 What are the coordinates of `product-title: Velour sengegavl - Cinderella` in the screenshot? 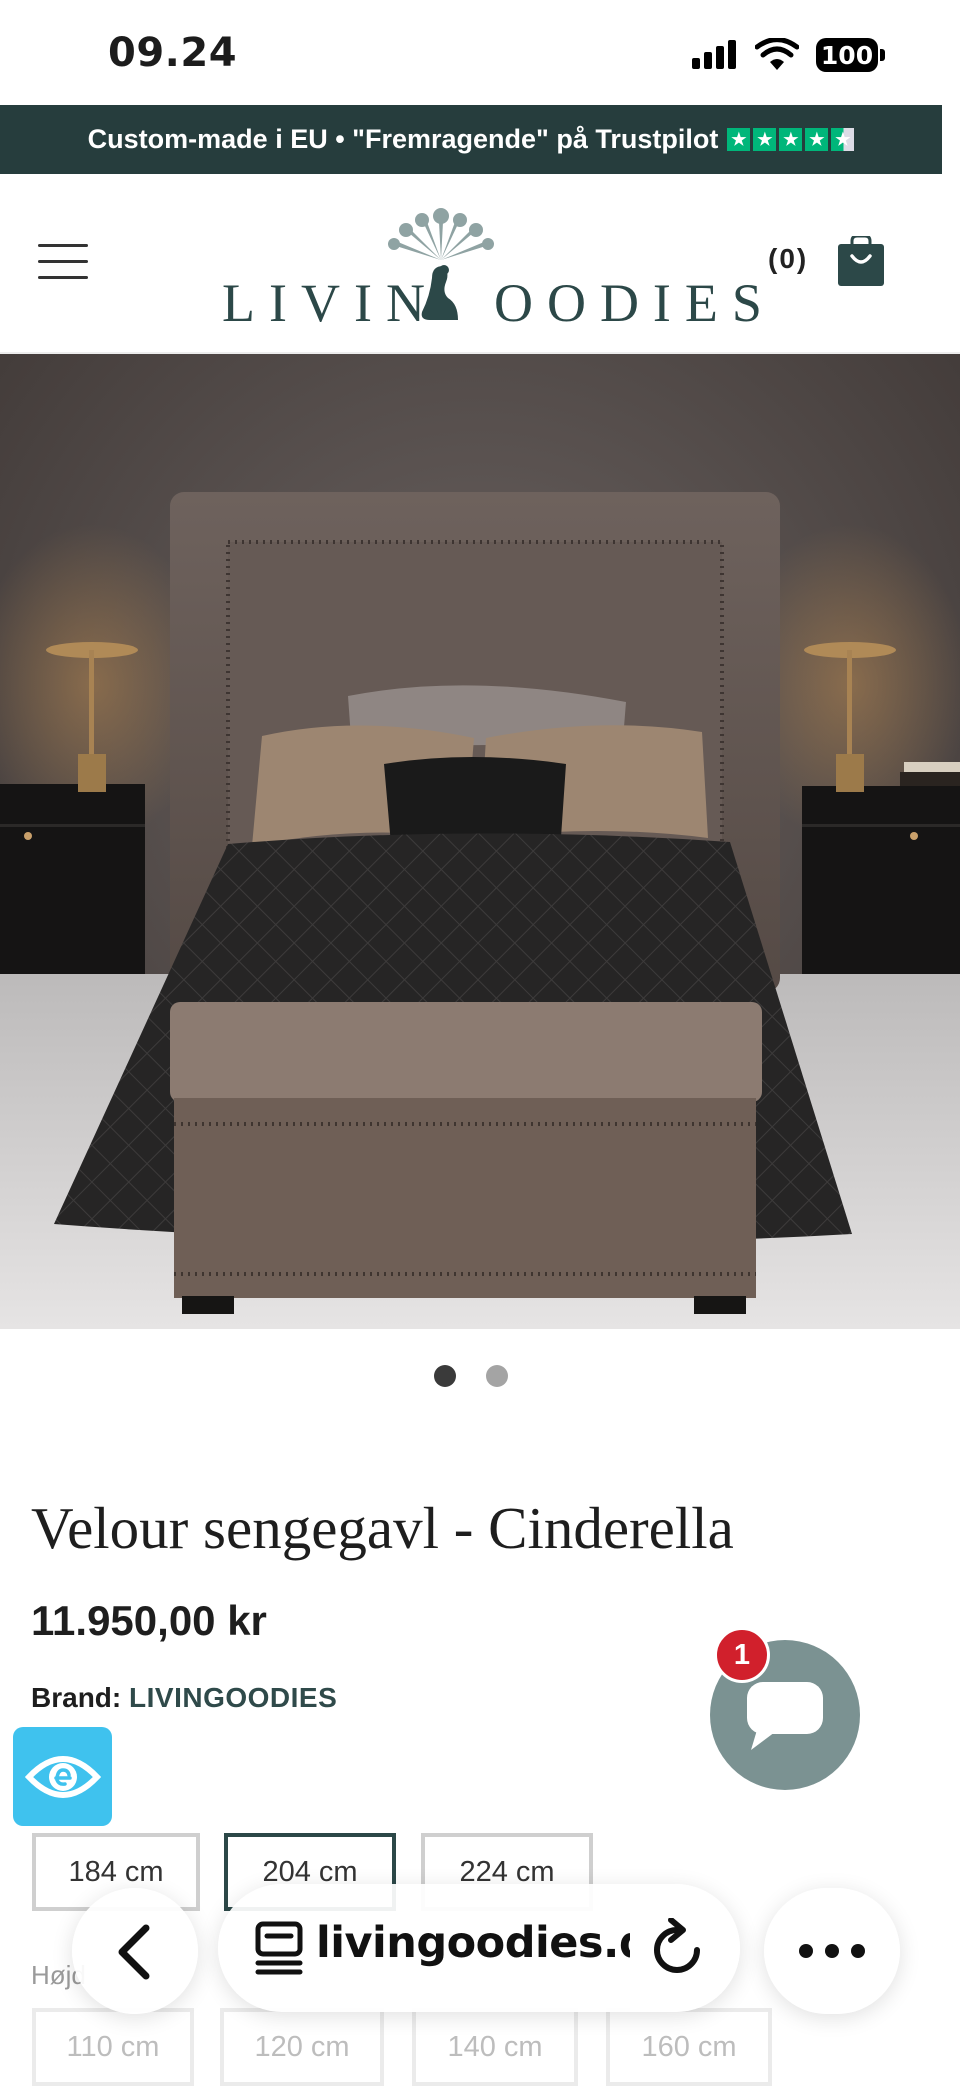 It's located at (382, 1528).